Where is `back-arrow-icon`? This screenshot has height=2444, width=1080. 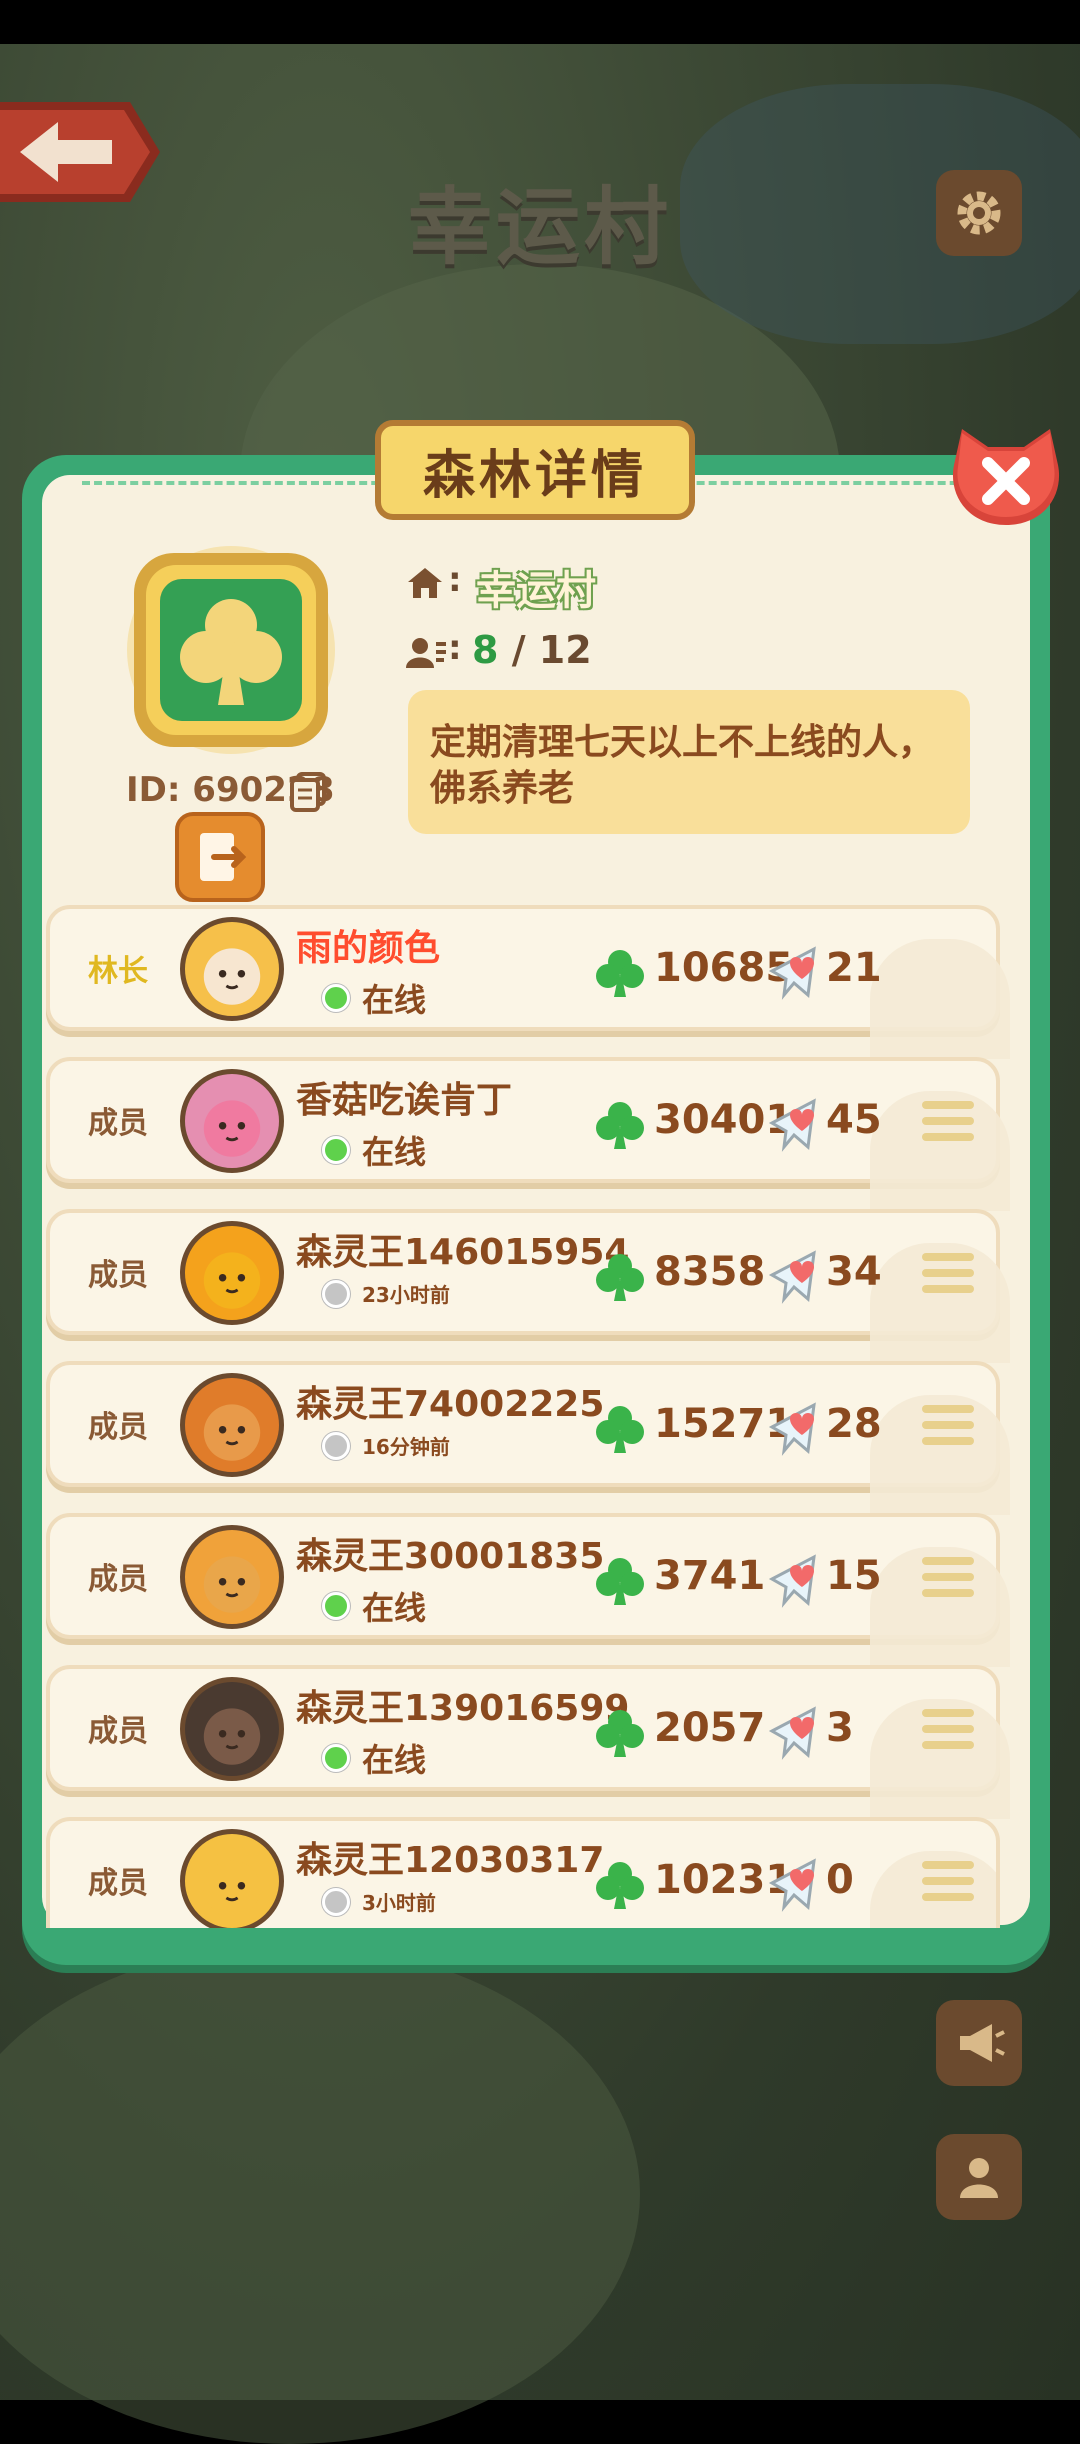
back-arrow-icon is located at coordinates (80, 152).